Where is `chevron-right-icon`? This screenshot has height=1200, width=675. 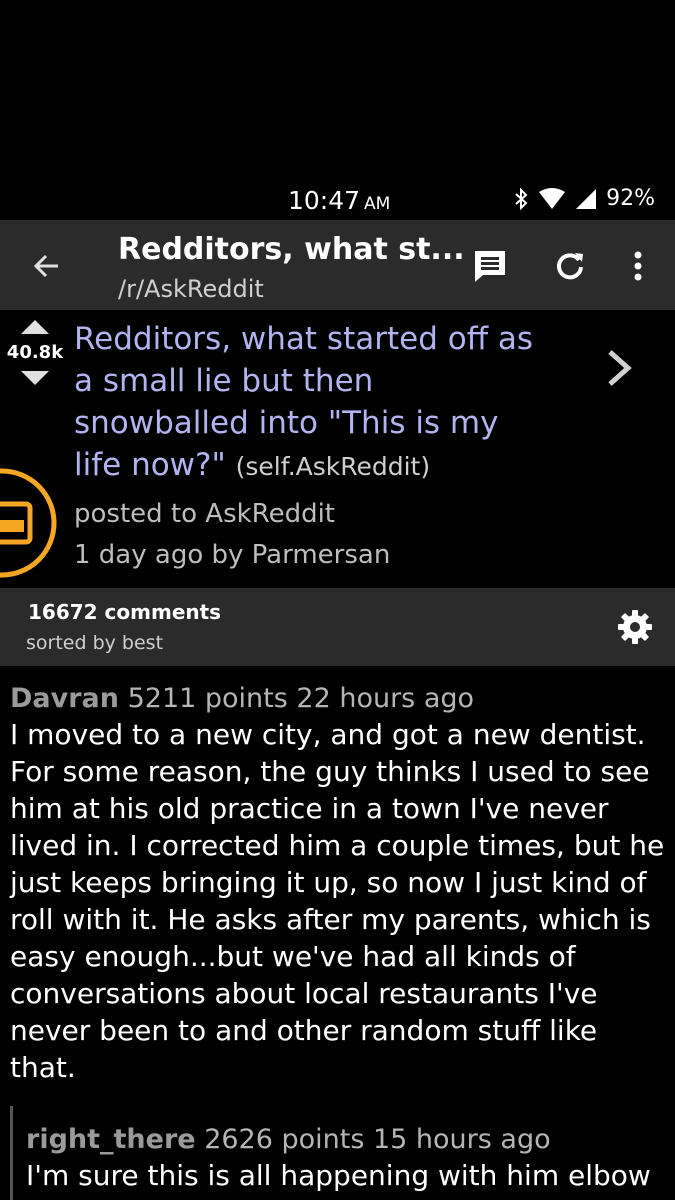
chevron-right-icon is located at coordinates (620, 368).